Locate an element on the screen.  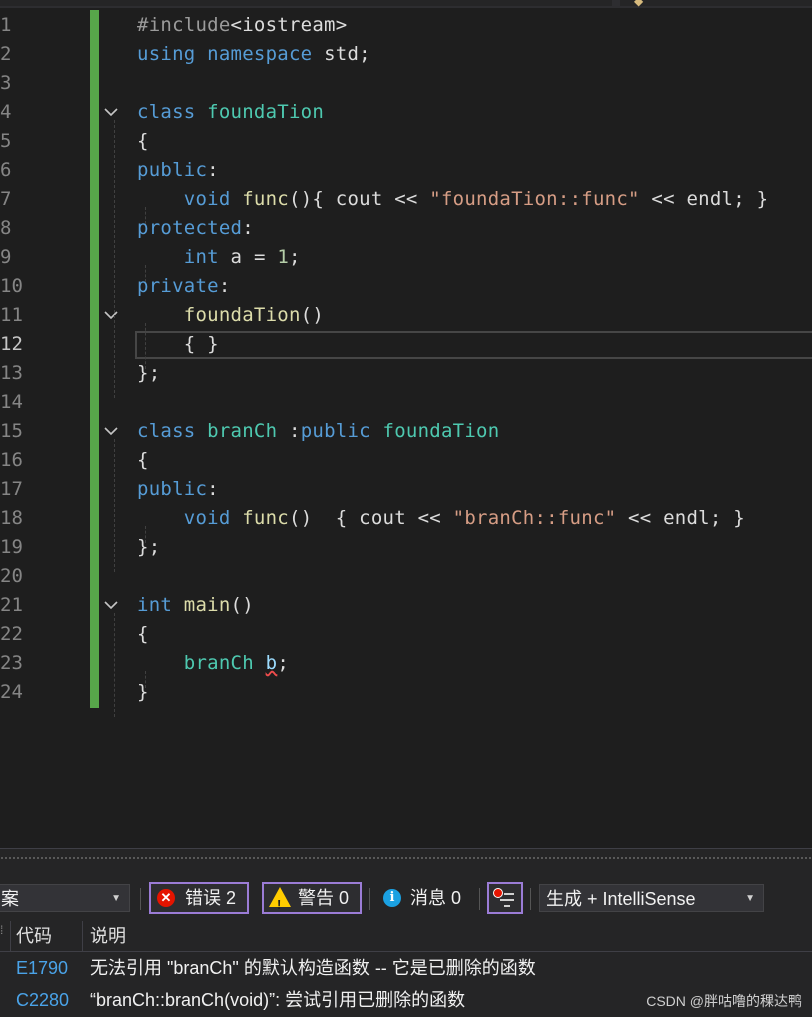
code-line: 10 private: is located at coordinates (406, 286).